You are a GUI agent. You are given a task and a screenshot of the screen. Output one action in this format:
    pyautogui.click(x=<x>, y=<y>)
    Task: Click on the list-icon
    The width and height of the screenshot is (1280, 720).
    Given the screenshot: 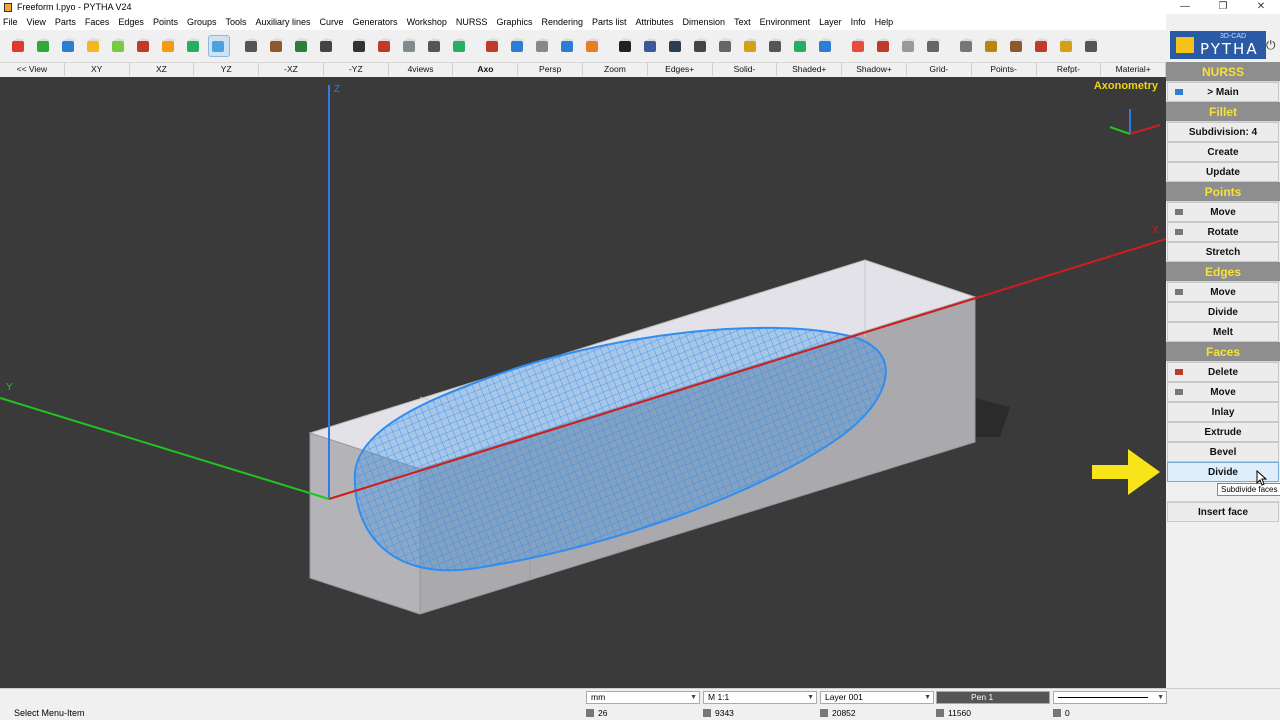 What is the action you would take?
    pyautogui.click(x=676, y=46)
    